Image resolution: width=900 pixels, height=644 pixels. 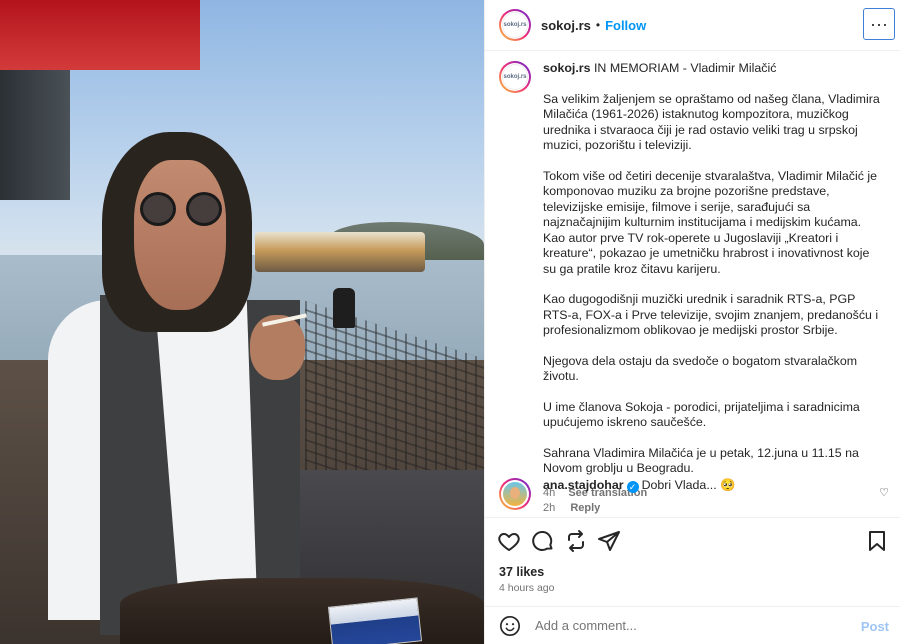 I want to click on caption-title-line: sokoj.rs IN MEMORIAM - Vladimir Milačić, so click(x=713, y=69).